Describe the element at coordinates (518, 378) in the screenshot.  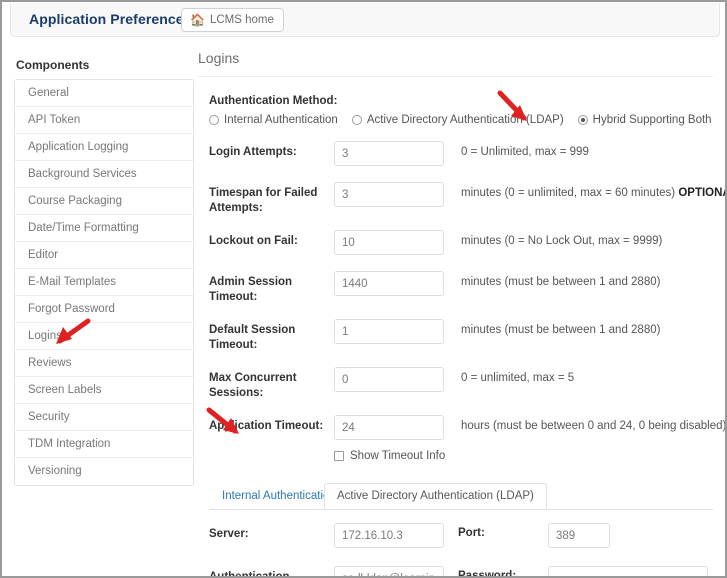
I see `field-hint: 0 = unlimited, max = 5` at that location.